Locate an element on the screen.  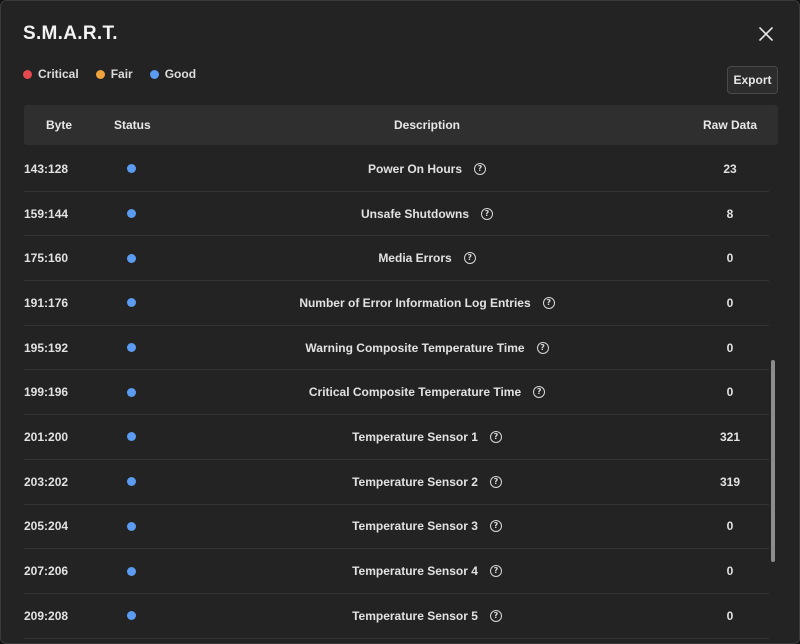
export-button: Export is located at coordinates (752, 80).